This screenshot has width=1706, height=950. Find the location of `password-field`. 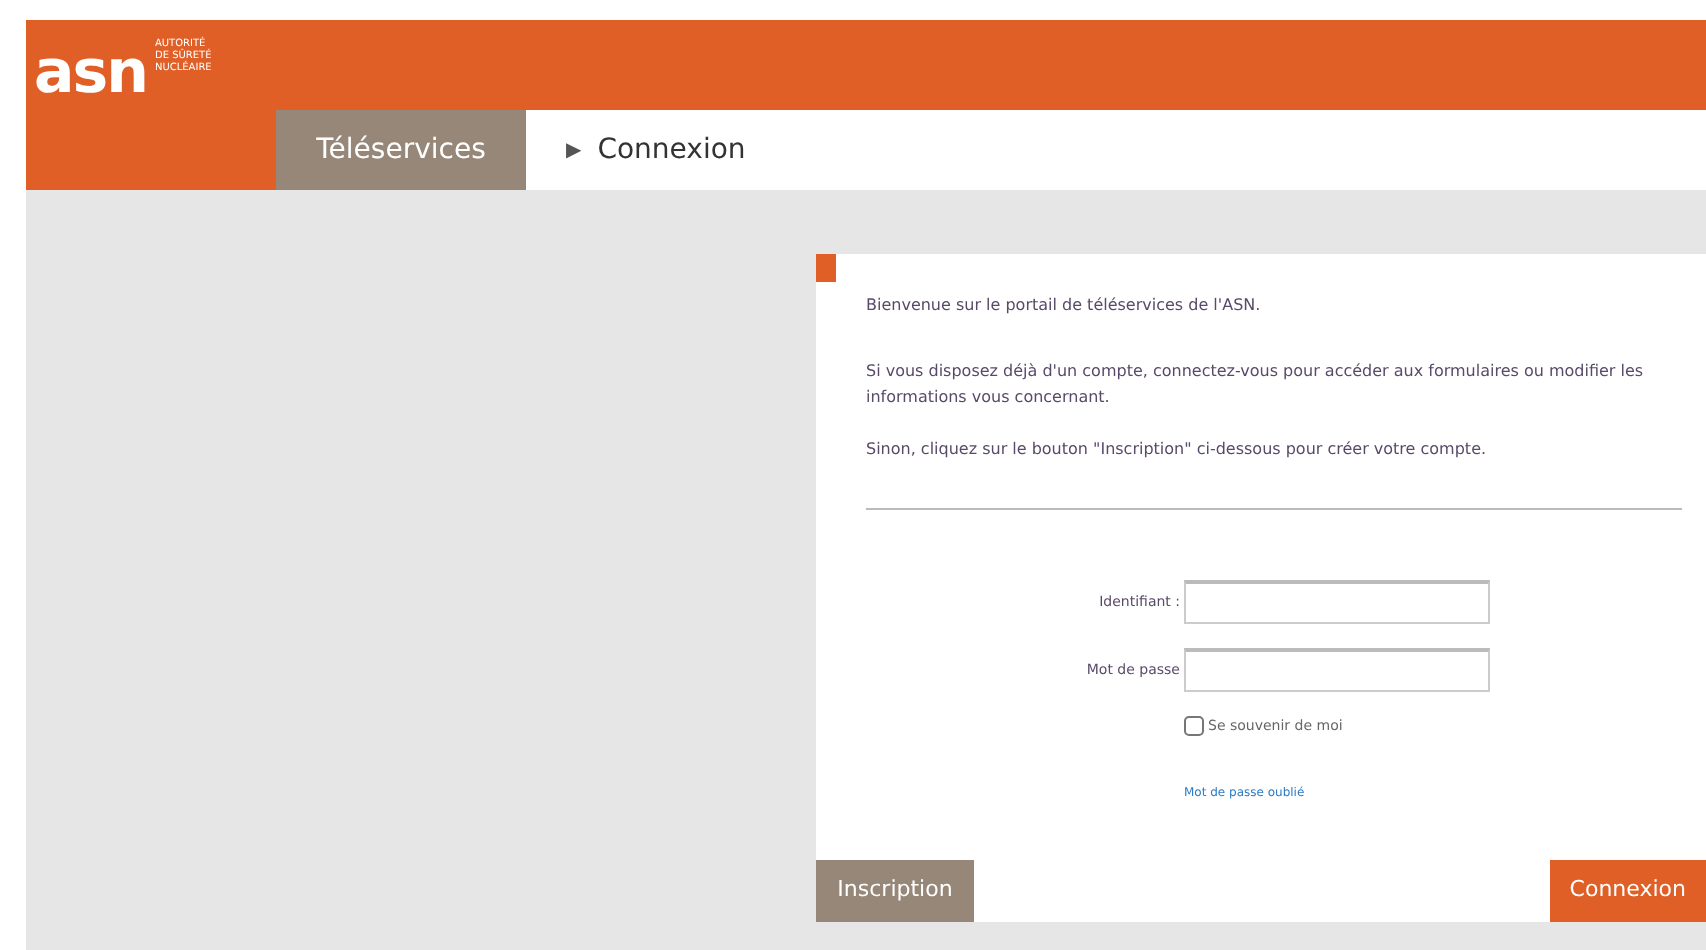

password-field is located at coordinates (1337, 670).